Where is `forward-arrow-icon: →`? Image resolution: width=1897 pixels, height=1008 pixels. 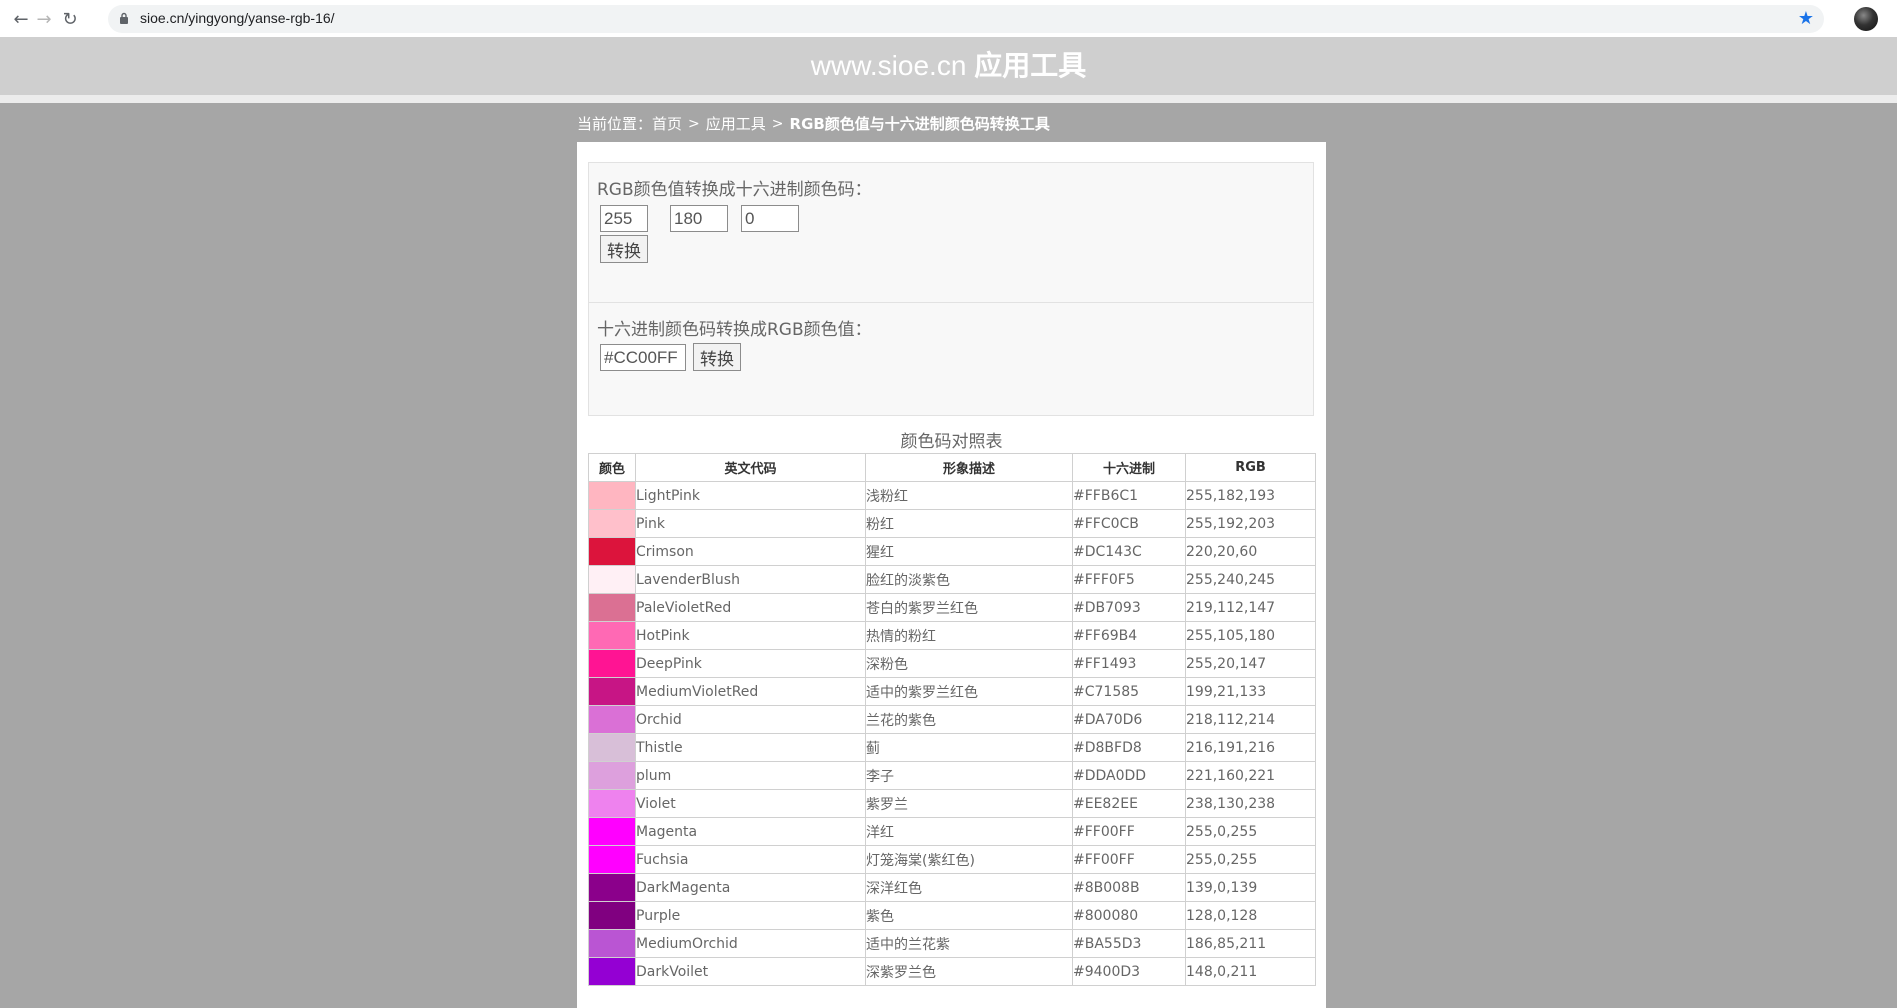 forward-arrow-icon: → is located at coordinates (44, 19).